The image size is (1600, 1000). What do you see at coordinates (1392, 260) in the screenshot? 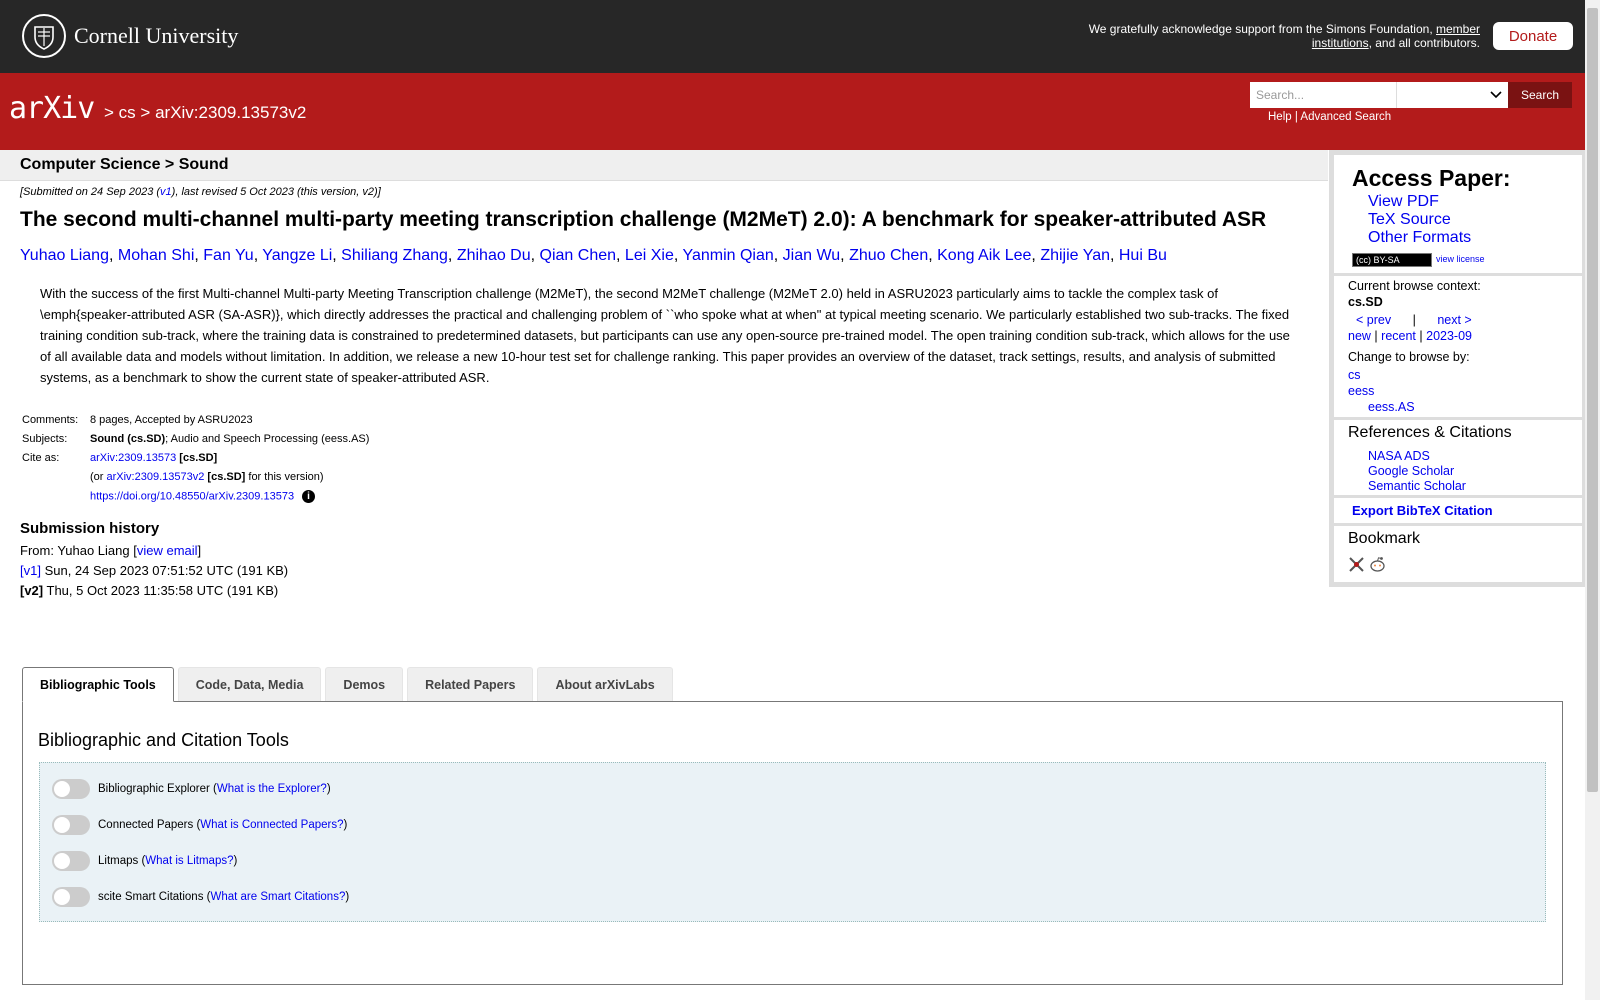
I see `cc-license-badge: (cc) BY-SA` at bounding box center [1392, 260].